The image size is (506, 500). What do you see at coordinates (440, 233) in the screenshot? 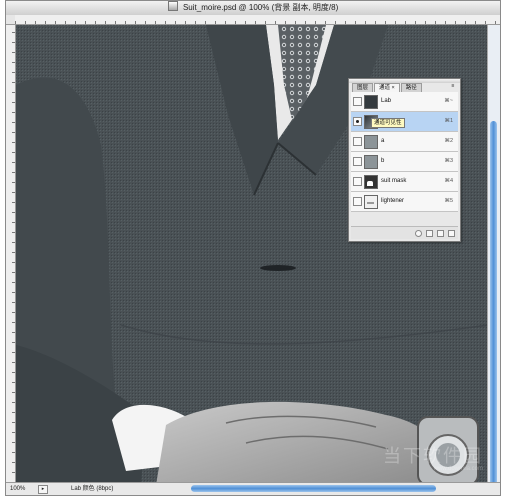
I see `new-channel-icon` at bounding box center [440, 233].